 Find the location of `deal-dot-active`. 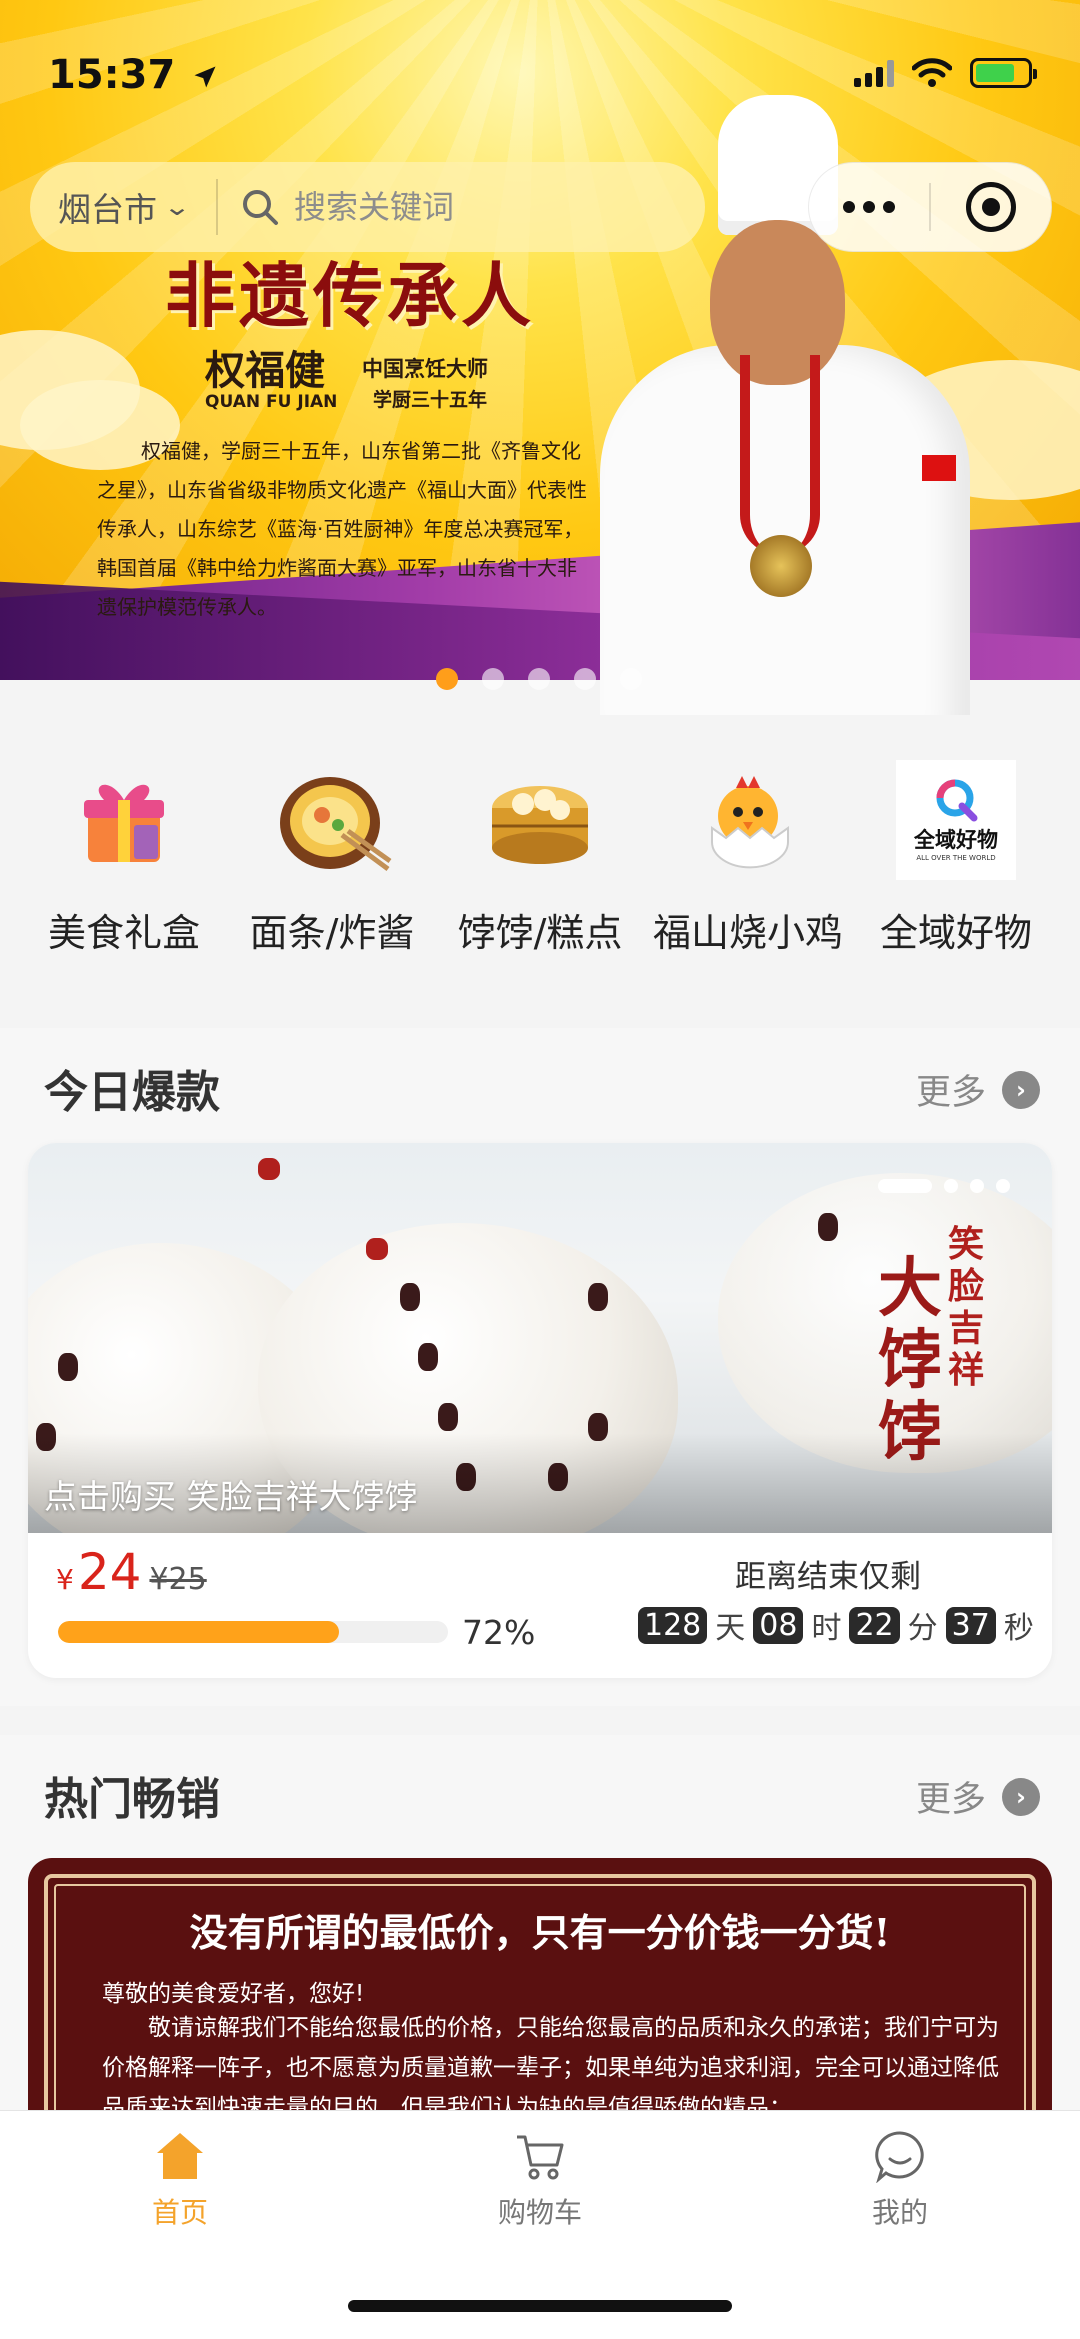

deal-dot-active is located at coordinates (905, 1186).